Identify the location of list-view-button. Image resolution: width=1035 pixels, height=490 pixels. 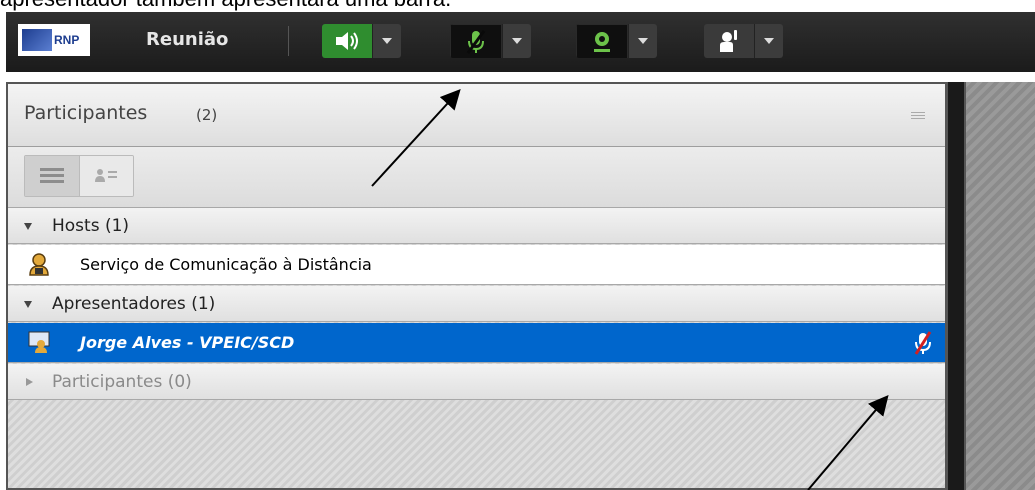
(52, 176).